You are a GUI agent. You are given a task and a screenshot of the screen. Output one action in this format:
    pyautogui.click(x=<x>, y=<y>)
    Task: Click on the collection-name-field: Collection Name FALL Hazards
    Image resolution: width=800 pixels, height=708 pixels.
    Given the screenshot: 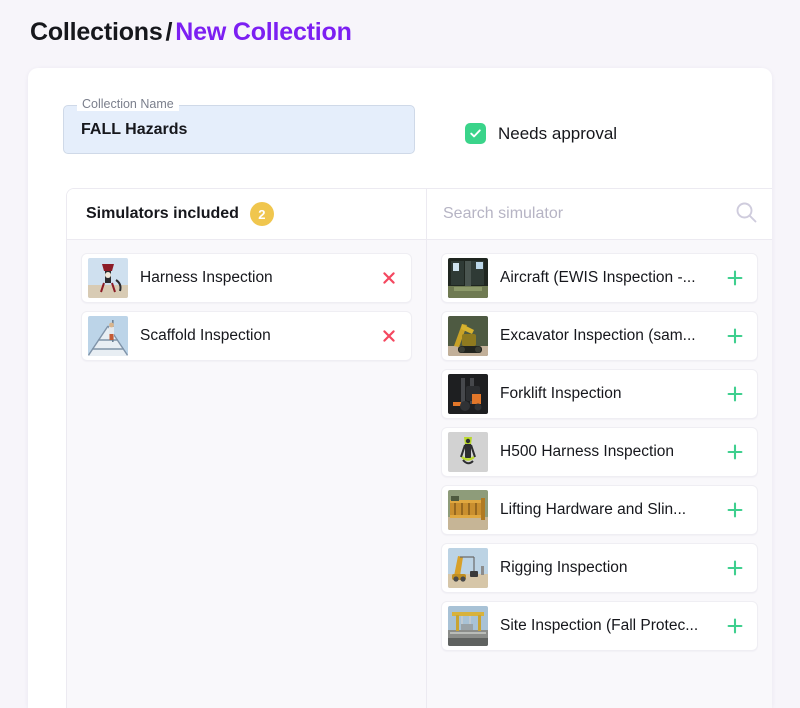 What is the action you would take?
    pyautogui.click(x=239, y=125)
    